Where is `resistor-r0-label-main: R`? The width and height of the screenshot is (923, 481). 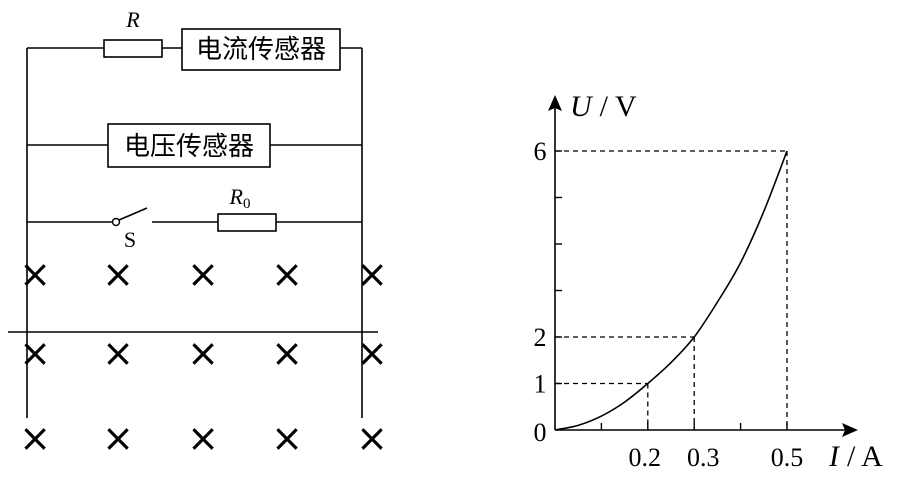 resistor-r0-label-main: R is located at coordinates (236, 196).